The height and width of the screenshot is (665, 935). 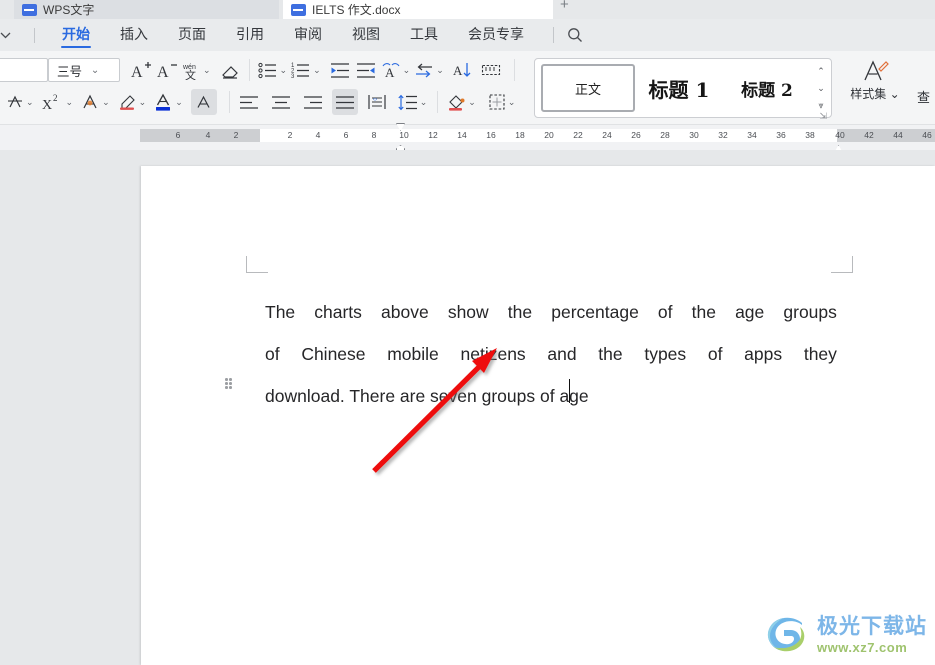 I want to click on styles-gallery-scrollbar: ⌃ ⌄ ⩔, so click(x=821, y=88).